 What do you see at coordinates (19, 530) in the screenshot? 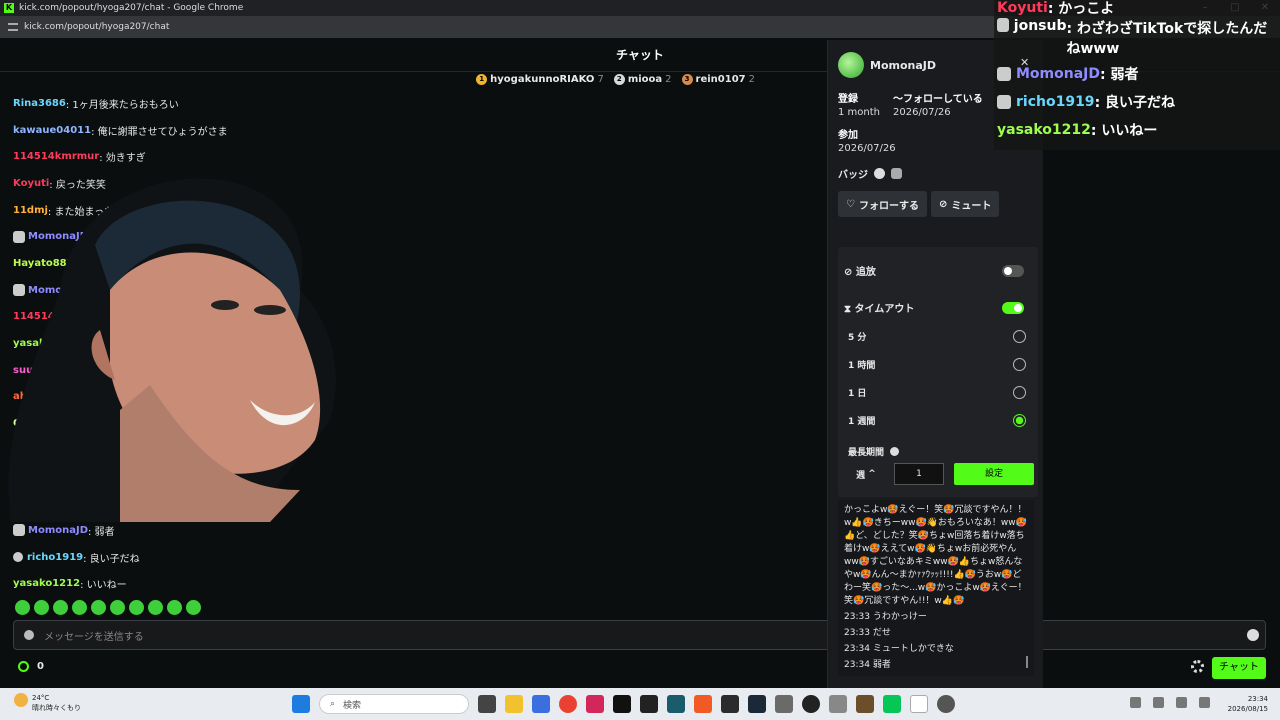
I see `moderator-badge-icon` at bounding box center [19, 530].